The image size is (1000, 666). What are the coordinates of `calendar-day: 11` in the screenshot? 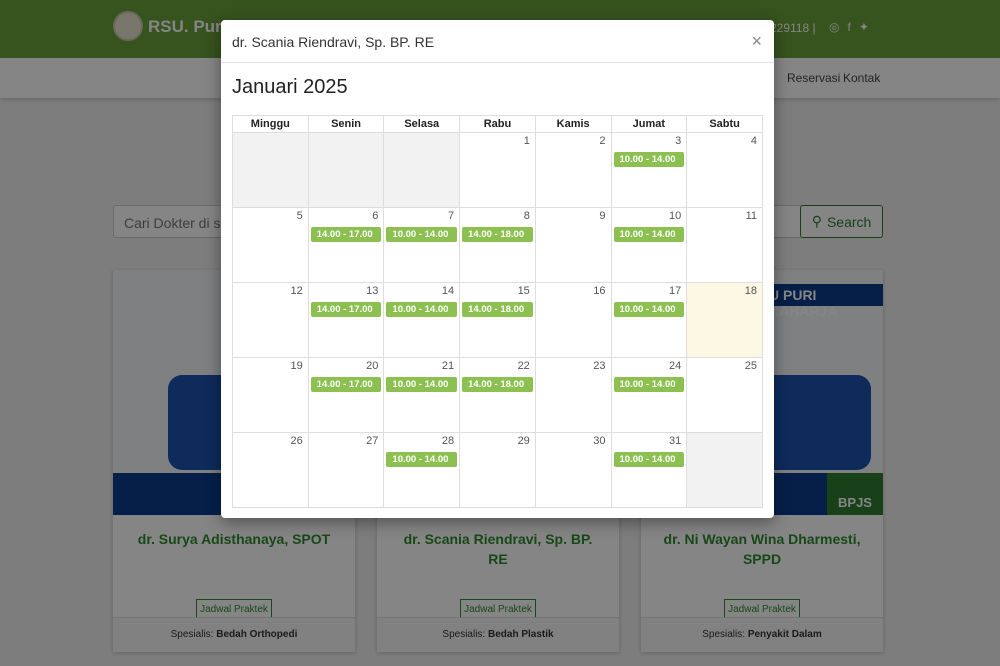 It's located at (724, 245).